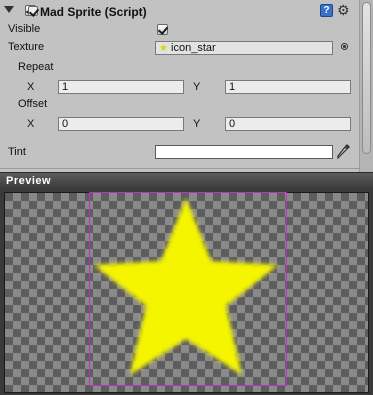 The width and height of the screenshot is (373, 395). I want to click on tint-color-field, so click(244, 152).